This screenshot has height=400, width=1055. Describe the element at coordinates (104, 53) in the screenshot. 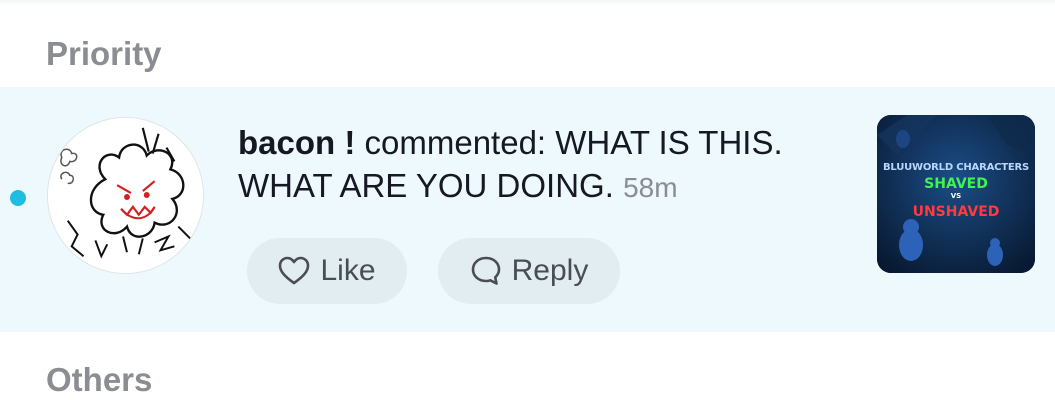

I see `section-header-priority: Priority` at that location.